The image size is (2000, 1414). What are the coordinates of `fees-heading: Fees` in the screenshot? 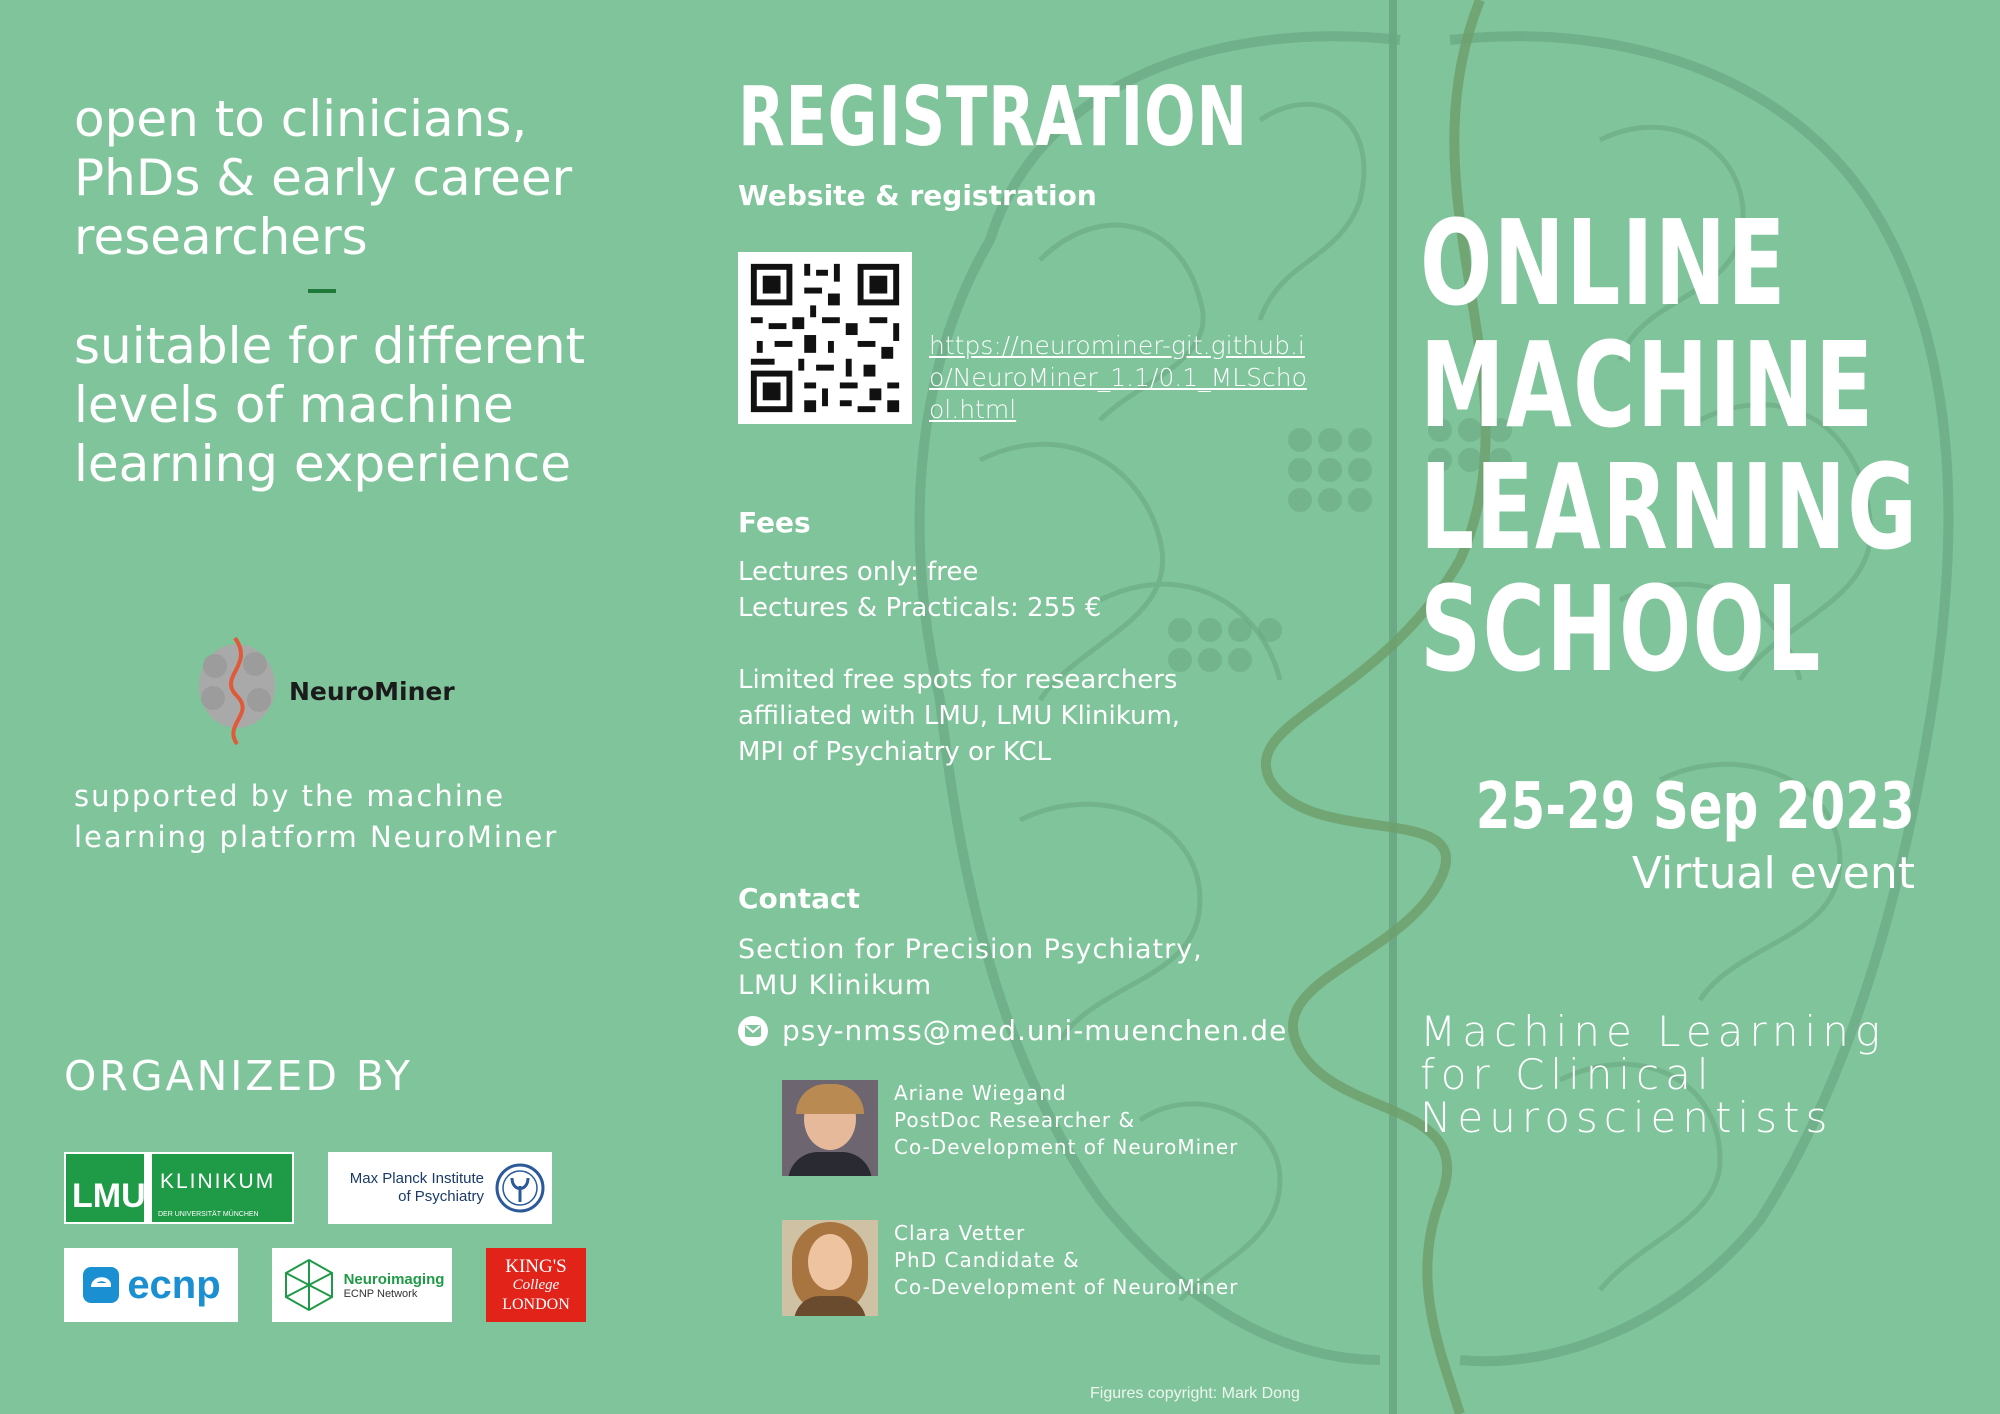 It's located at (774, 522).